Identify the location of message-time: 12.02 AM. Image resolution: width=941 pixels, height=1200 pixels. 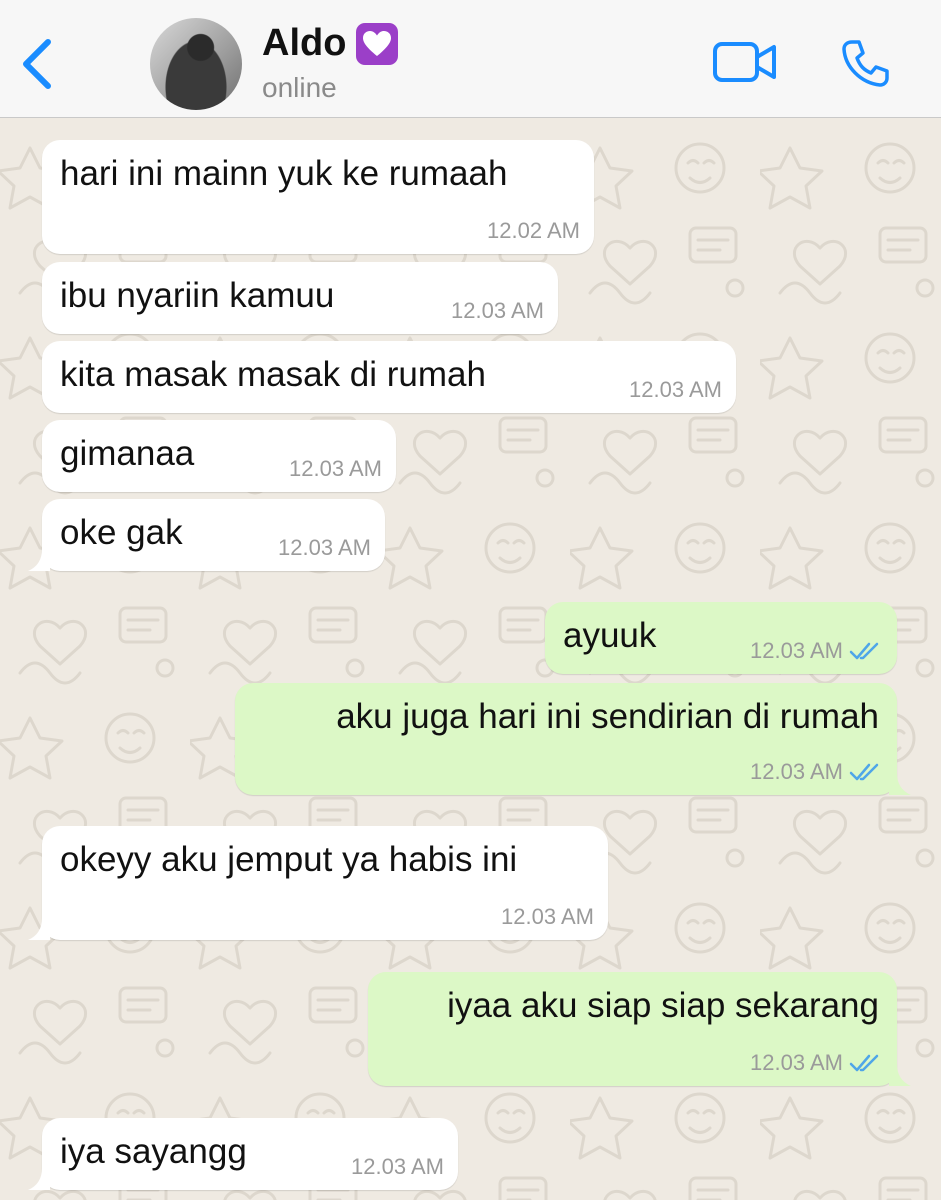
(533, 230).